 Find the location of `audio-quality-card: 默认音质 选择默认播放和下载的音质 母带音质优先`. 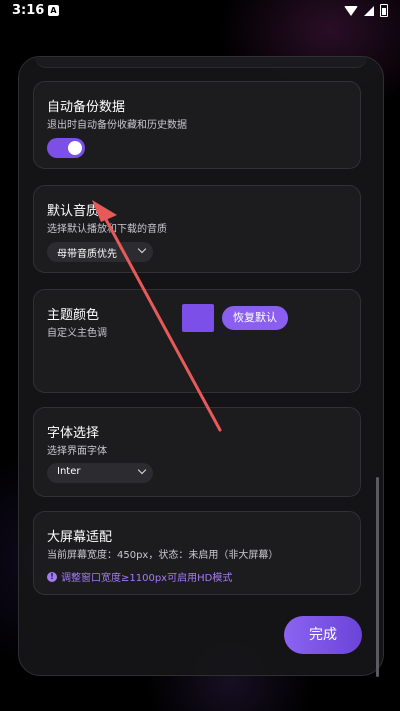

audio-quality-card: 默认音质 选择默认播放和下载的音质 母带音质优先 is located at coordinates (197, 229).